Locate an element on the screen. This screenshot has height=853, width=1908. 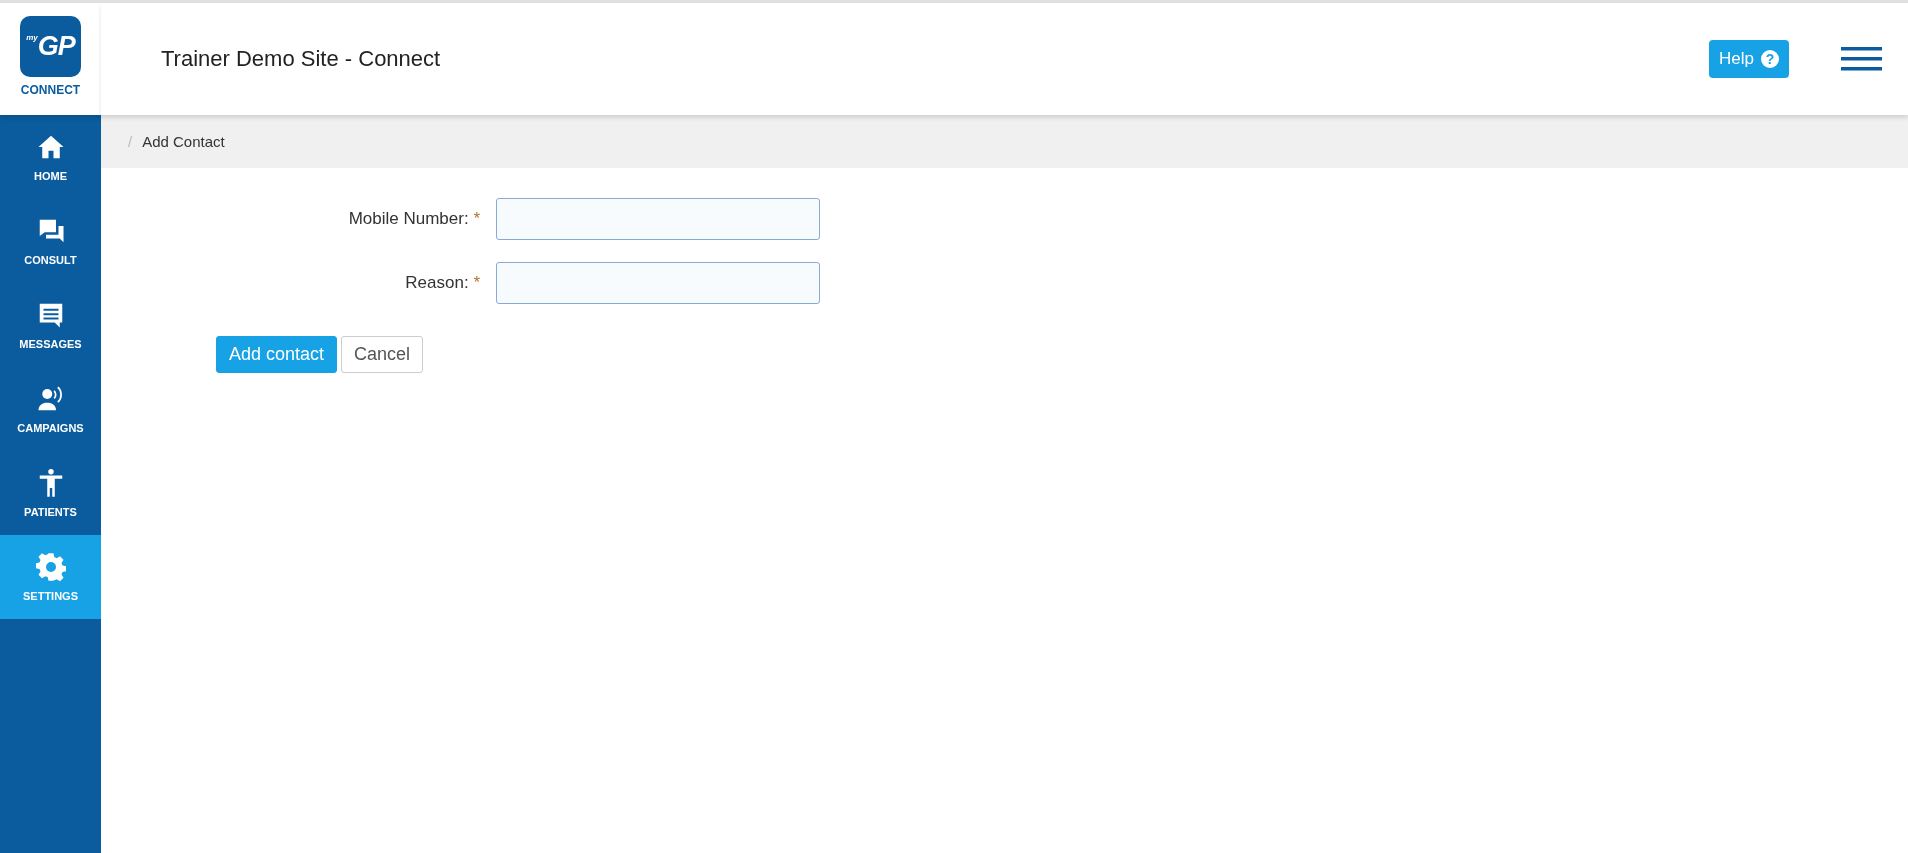
cancel-button: Cancel is located at coordinates (382, 354).